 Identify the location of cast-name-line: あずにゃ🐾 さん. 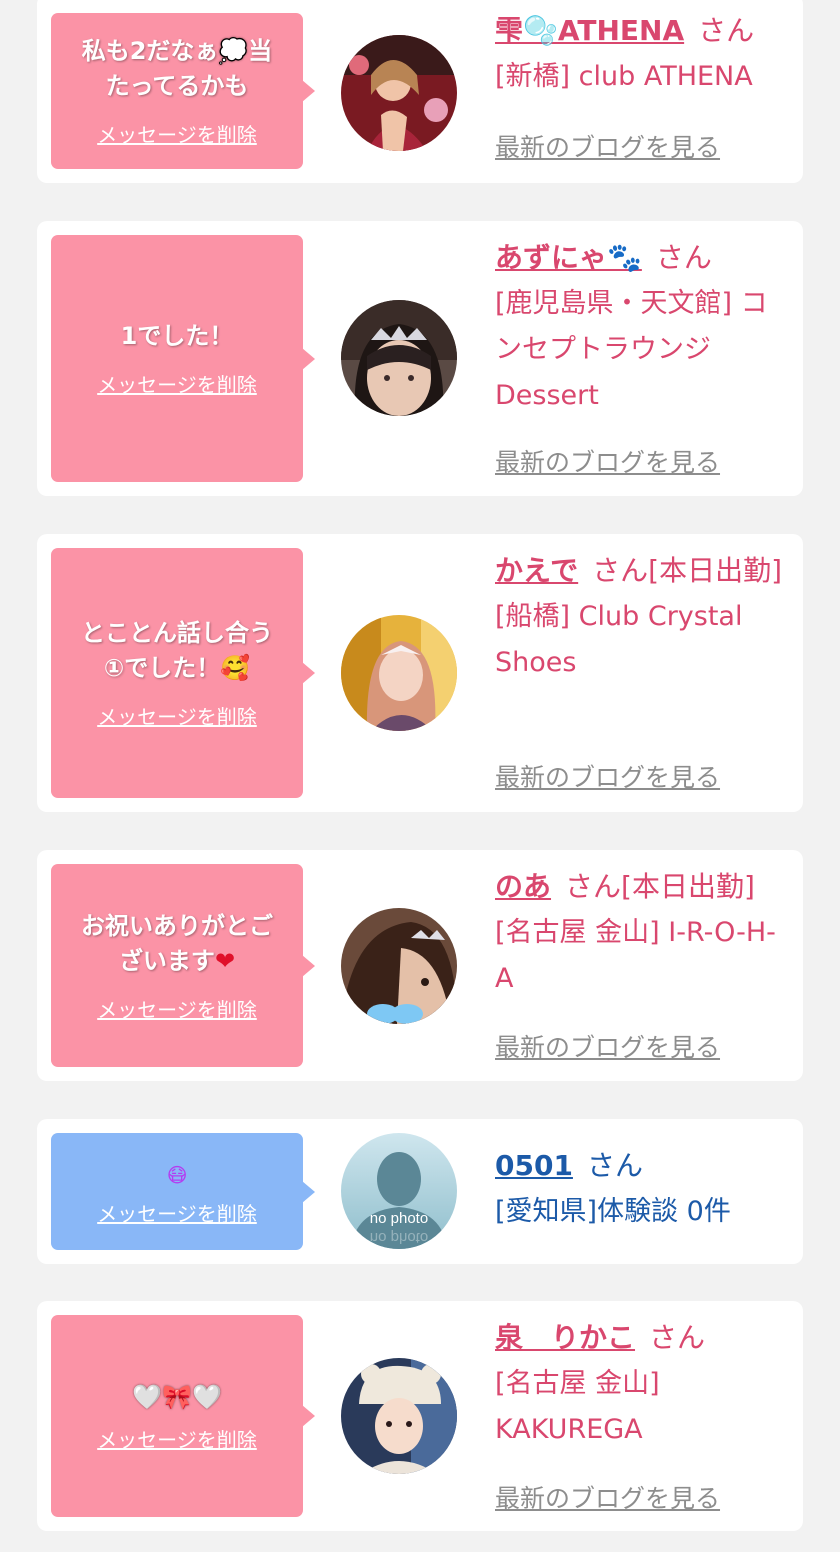
(640, 258).